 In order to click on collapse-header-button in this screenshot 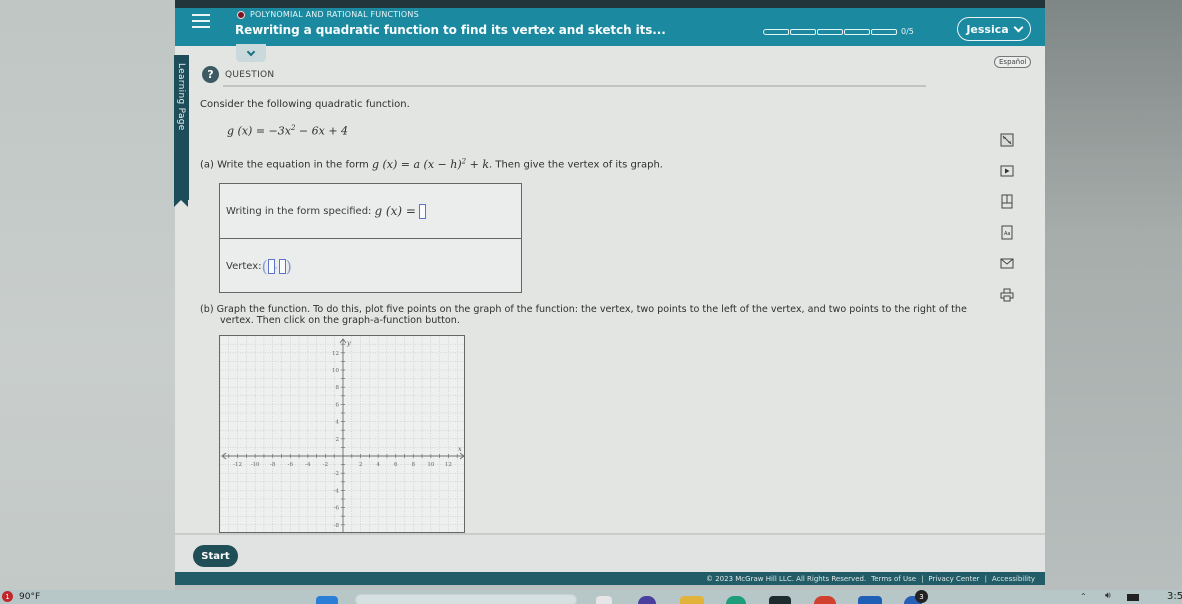, I will do `click(251, 53)`.